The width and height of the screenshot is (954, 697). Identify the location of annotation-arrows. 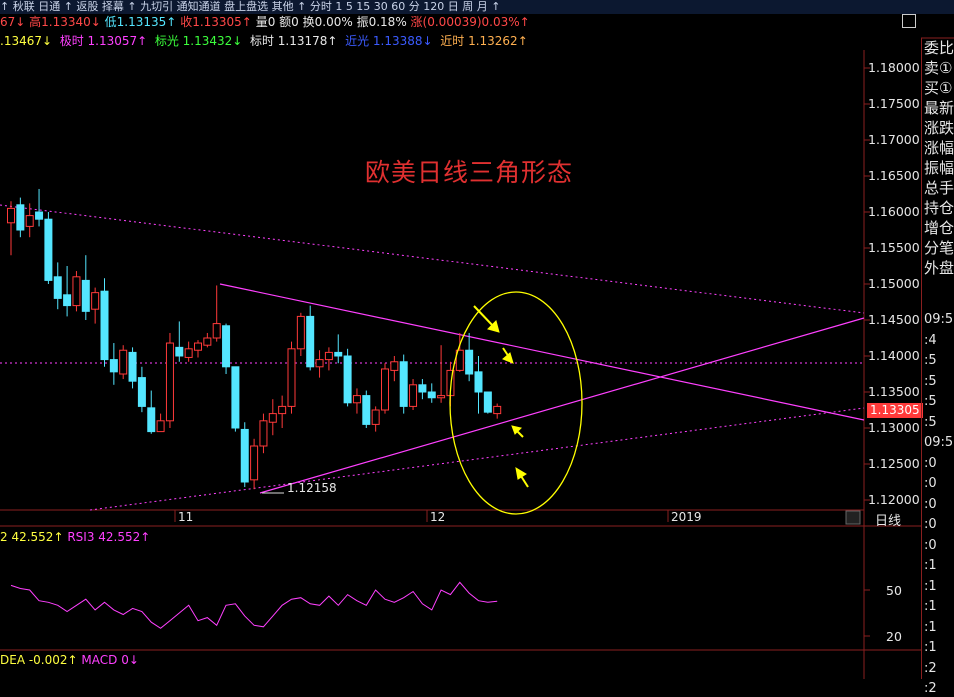
(501, 396).